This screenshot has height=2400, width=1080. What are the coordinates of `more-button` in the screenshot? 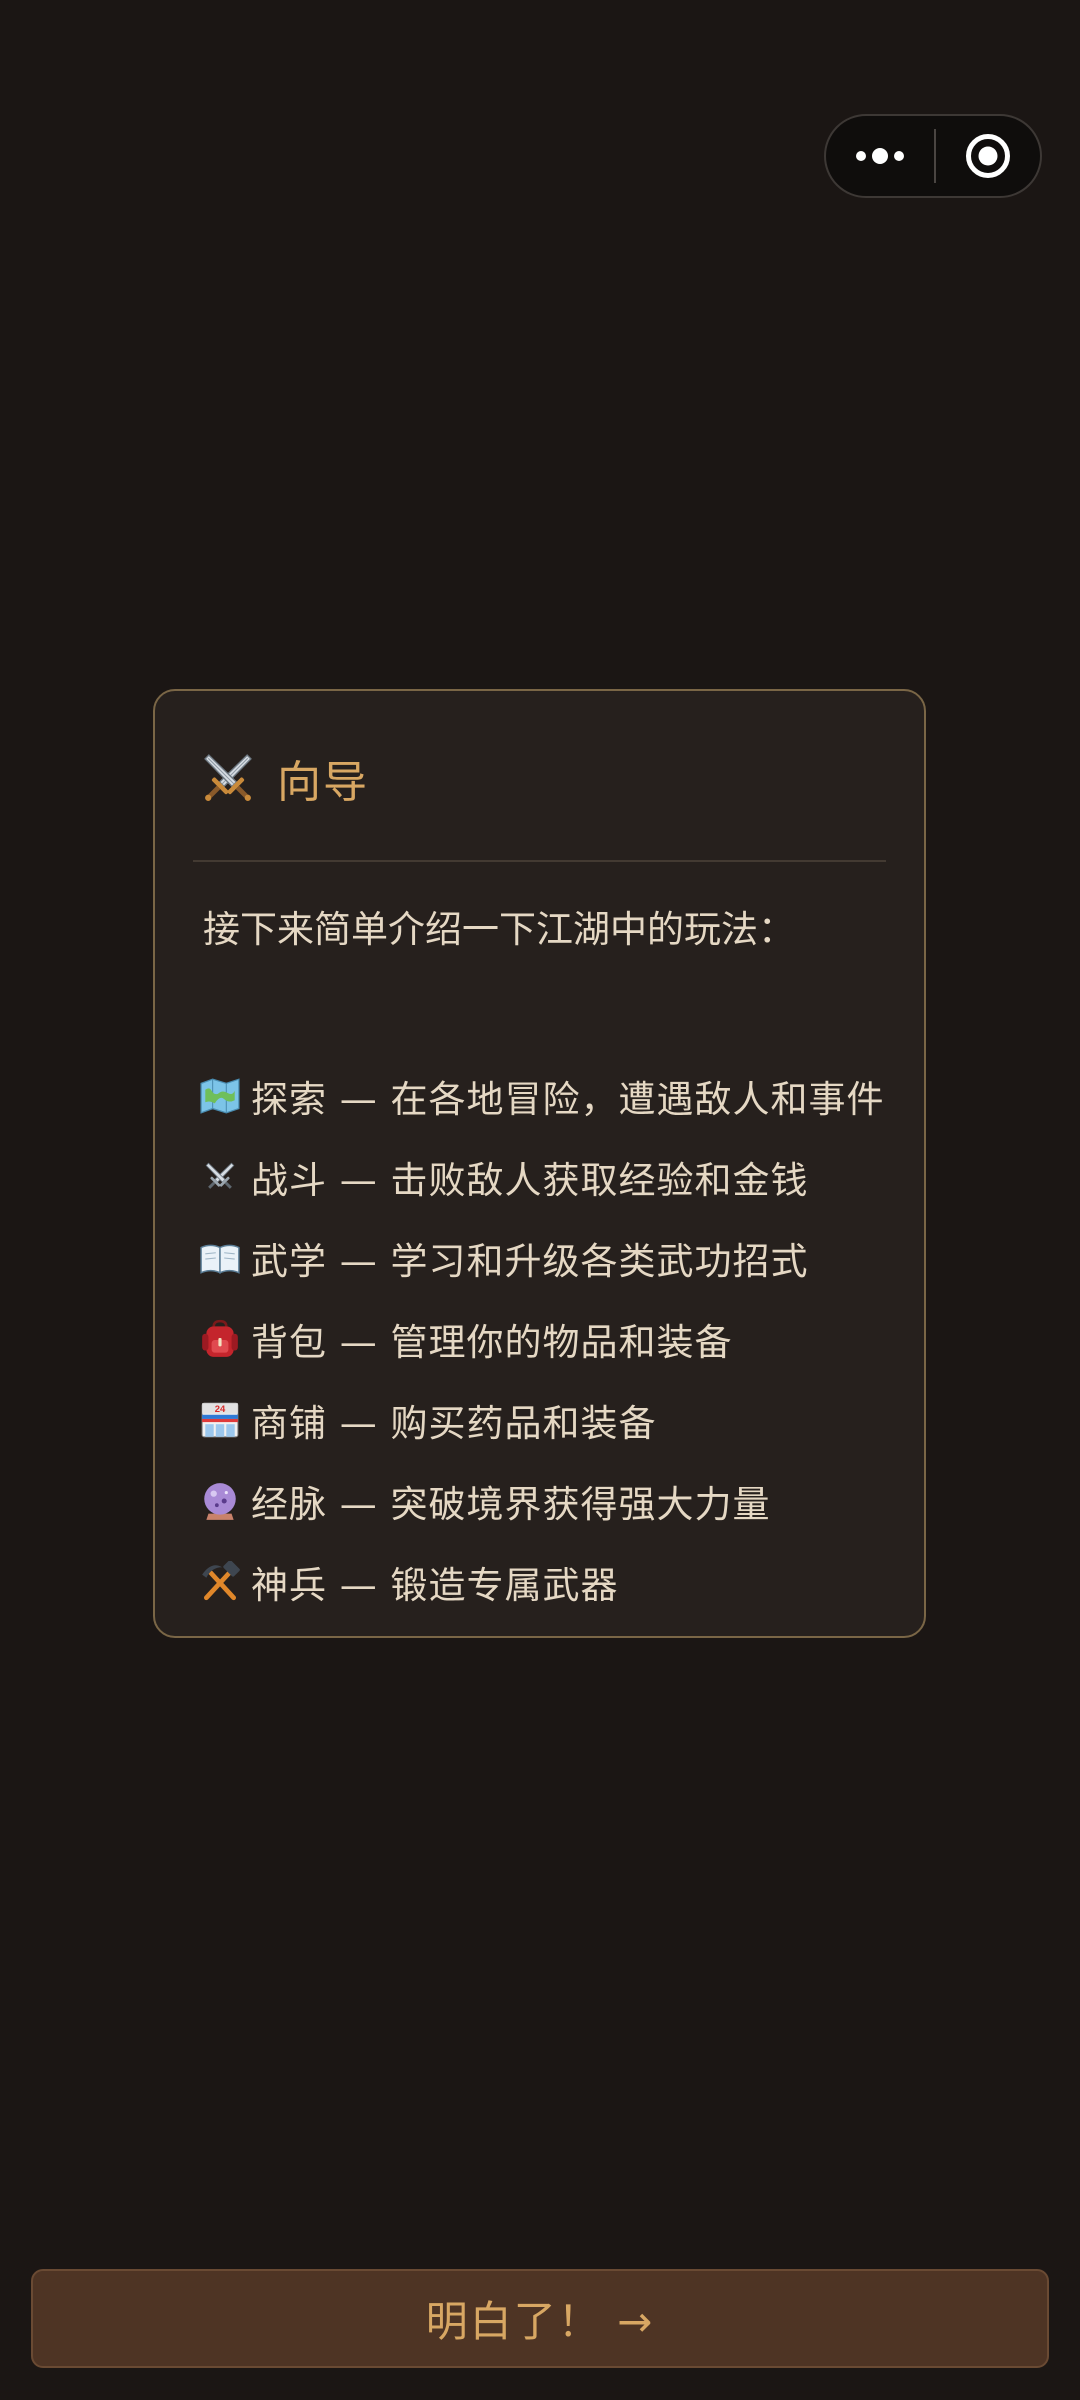 It's located at (880, 156).